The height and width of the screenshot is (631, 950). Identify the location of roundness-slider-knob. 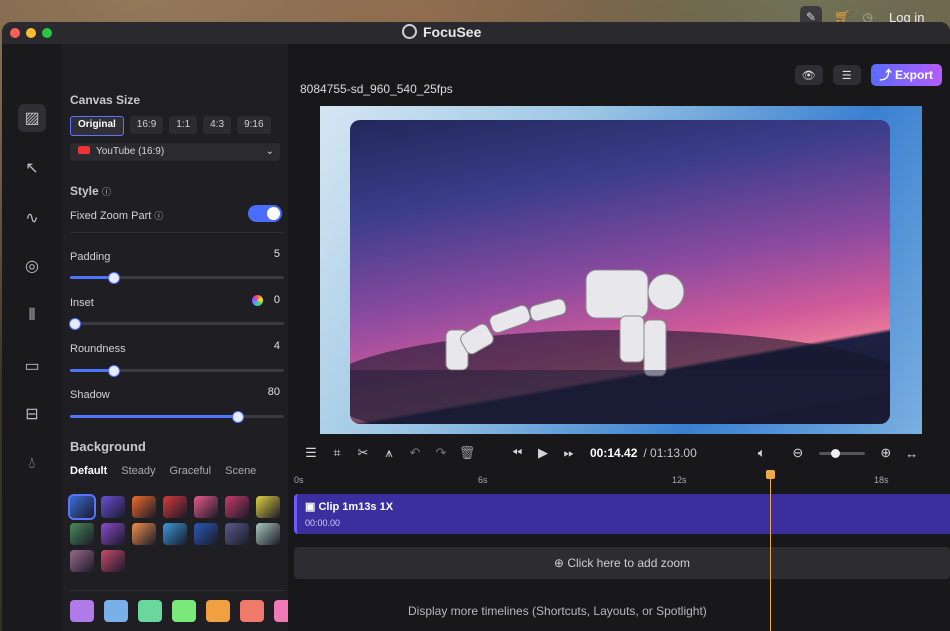
(113, 371).